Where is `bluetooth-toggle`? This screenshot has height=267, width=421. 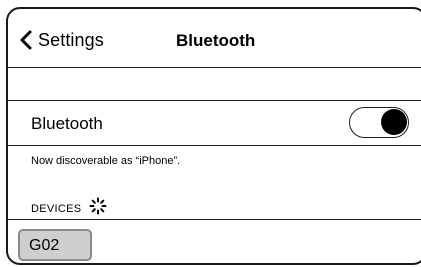
bluetooth-toggle is located at coordinates (379, 122).